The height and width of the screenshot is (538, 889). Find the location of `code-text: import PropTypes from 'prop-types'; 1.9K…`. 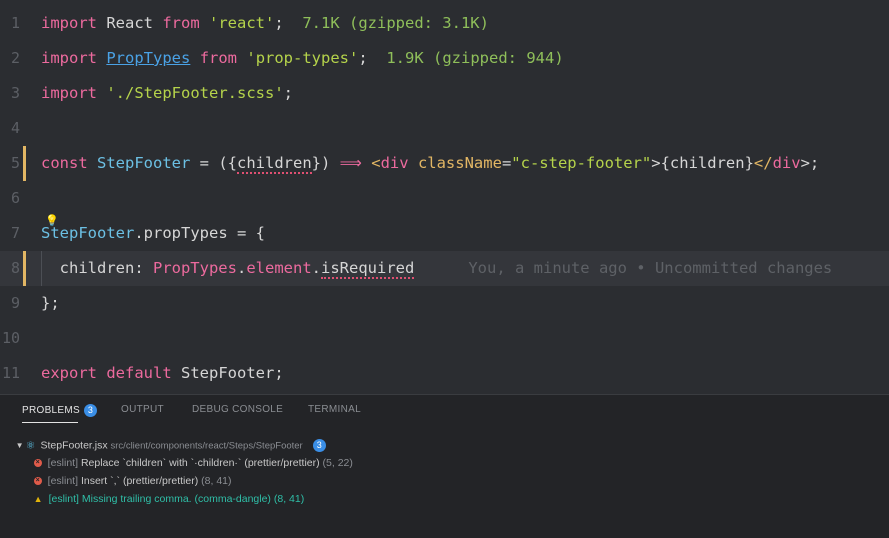

code-text: import PropTypes from 'prop-types'; 1.9K… is located at coordinates (302, 58).